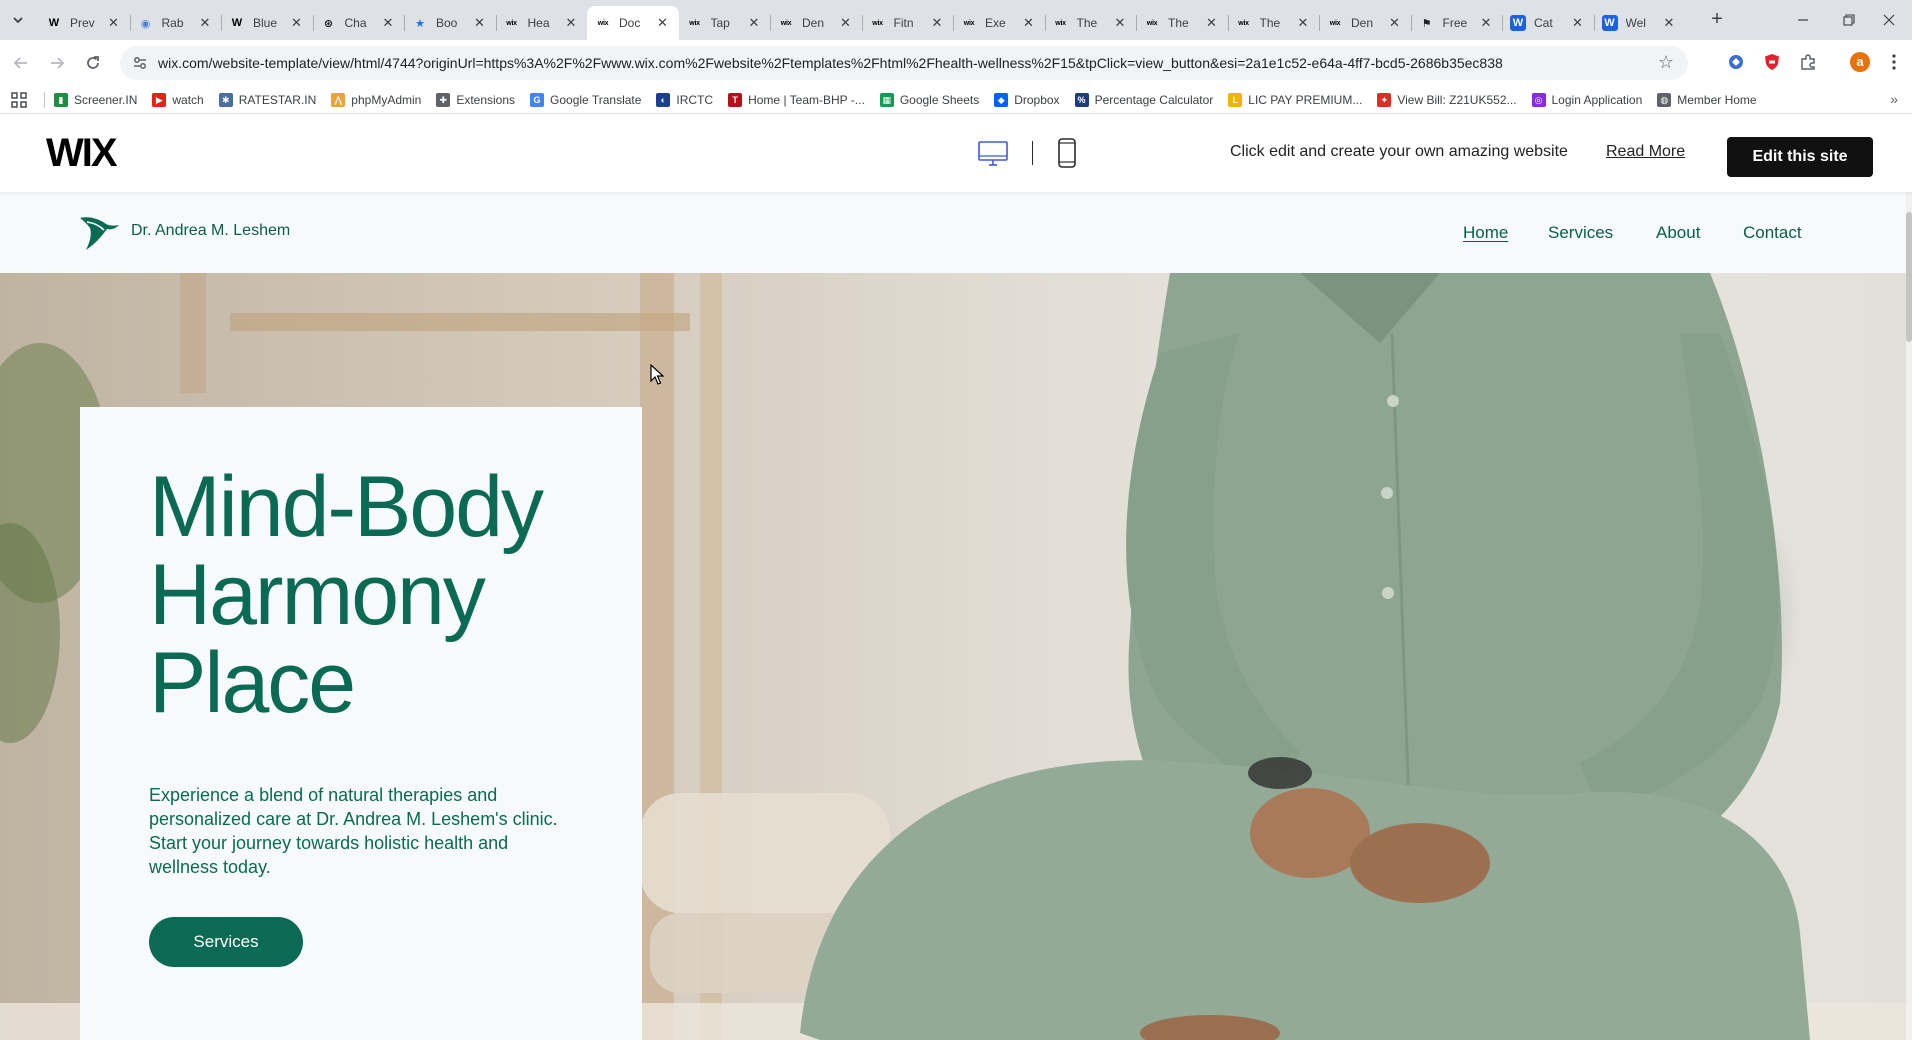 The height and width of the screenshot is (1040, 1912). I want to click on tab: wix Tap ✕, so click(725, 23).